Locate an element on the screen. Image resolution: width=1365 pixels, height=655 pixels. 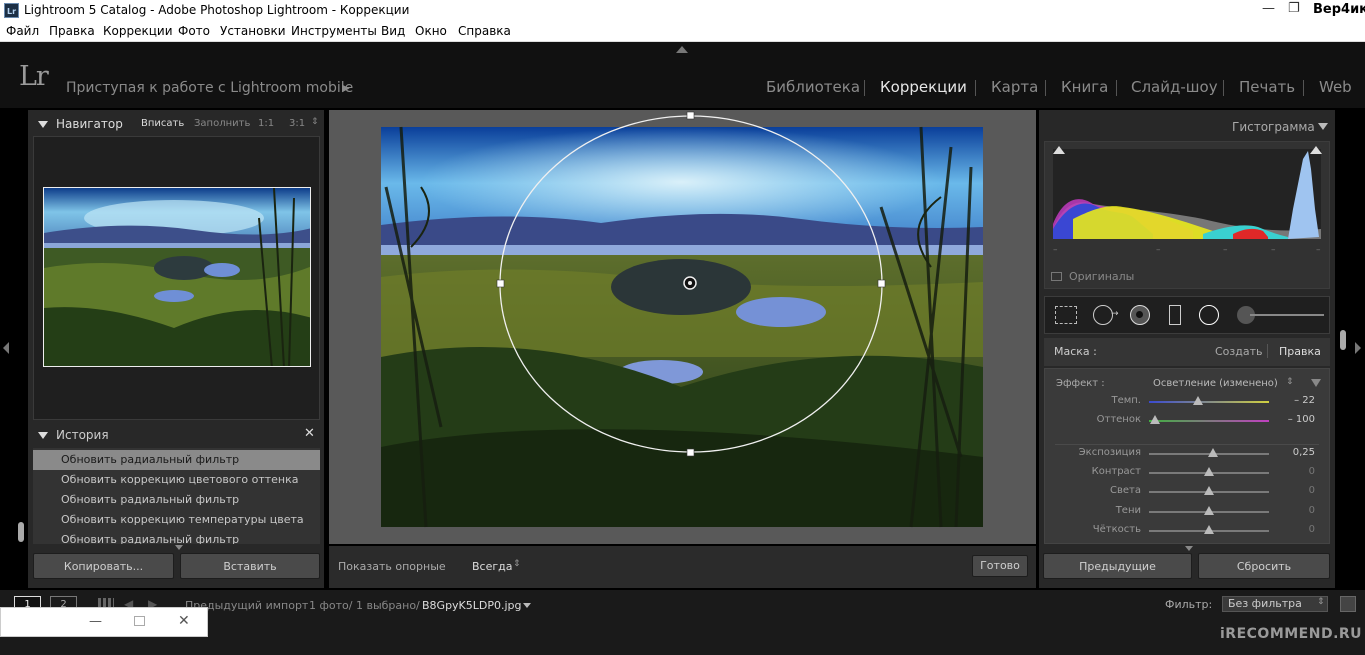
overlay-close-icon: ✕ is located at coordinates (184, 621).